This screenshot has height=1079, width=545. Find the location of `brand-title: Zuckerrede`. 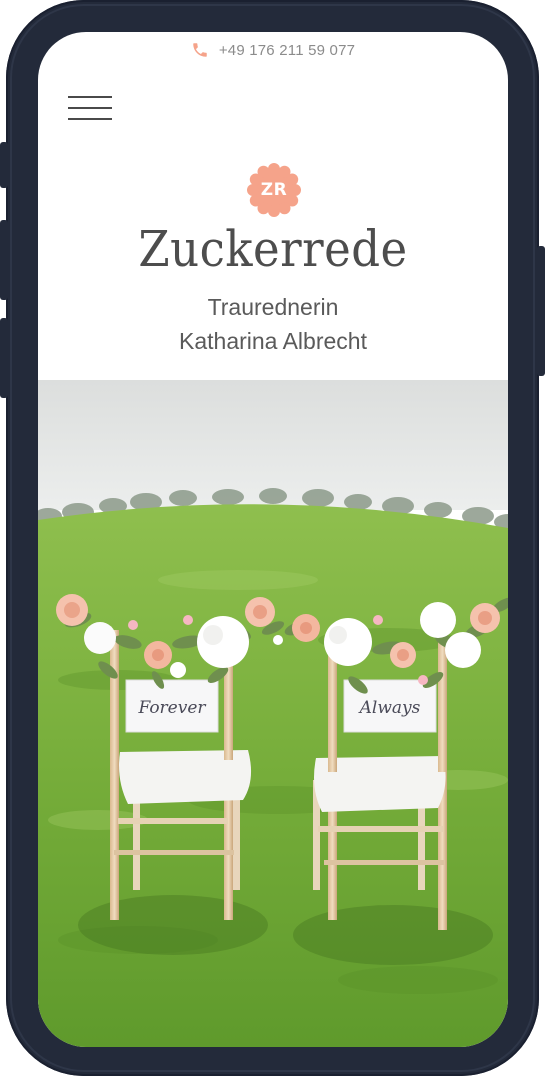

brand-title: Zuckerrede is located at coordinates (273, 249).